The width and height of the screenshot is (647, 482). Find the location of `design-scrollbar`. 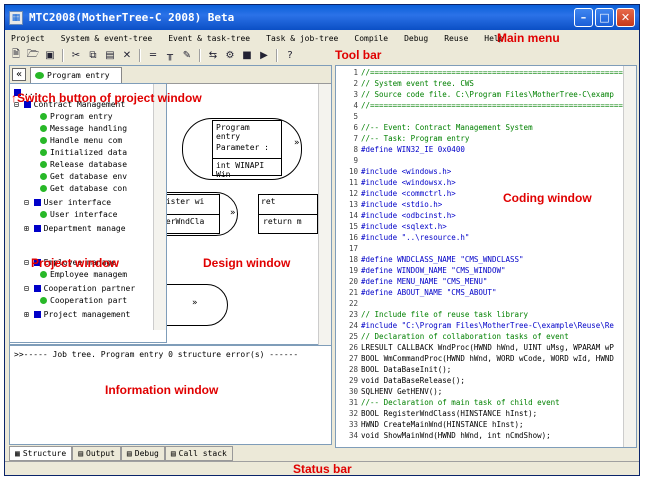

design-scrollbar is located at coordinates (324, 215).